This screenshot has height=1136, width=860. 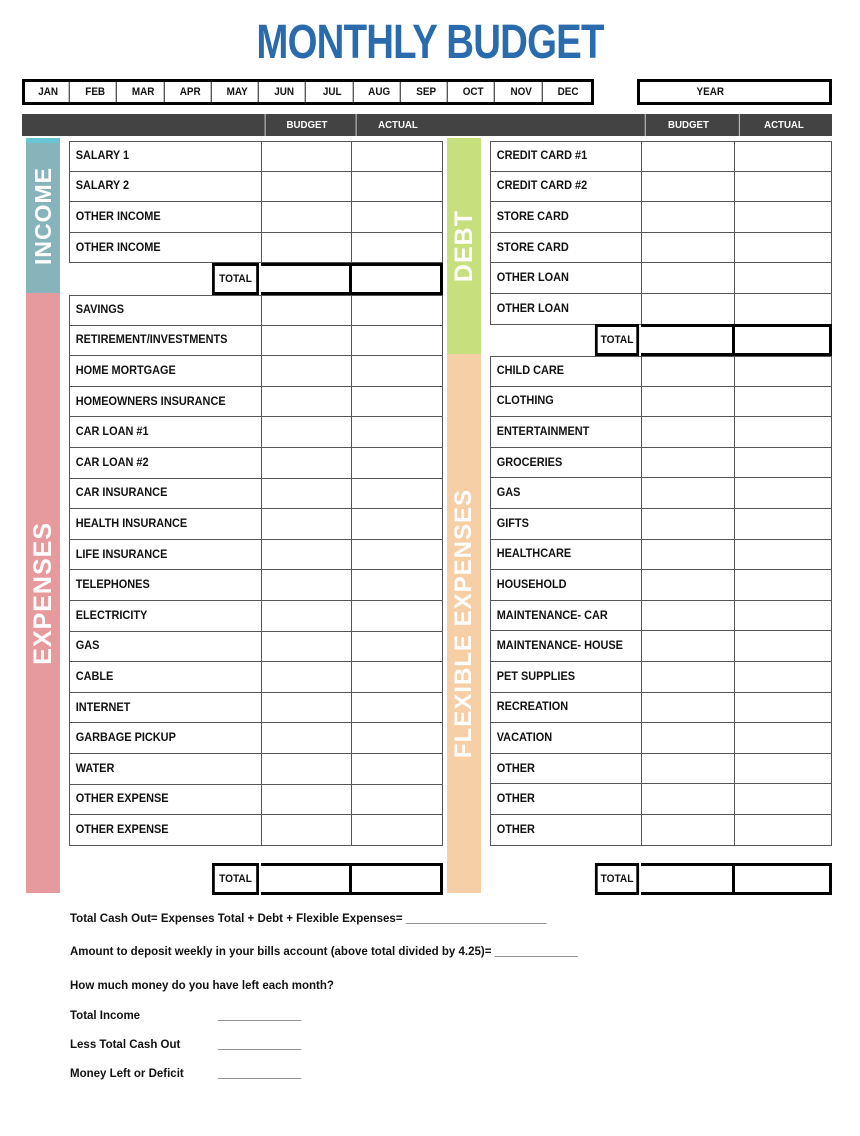 I want to click on expenses-total-actual, so click(x=397, y=879).